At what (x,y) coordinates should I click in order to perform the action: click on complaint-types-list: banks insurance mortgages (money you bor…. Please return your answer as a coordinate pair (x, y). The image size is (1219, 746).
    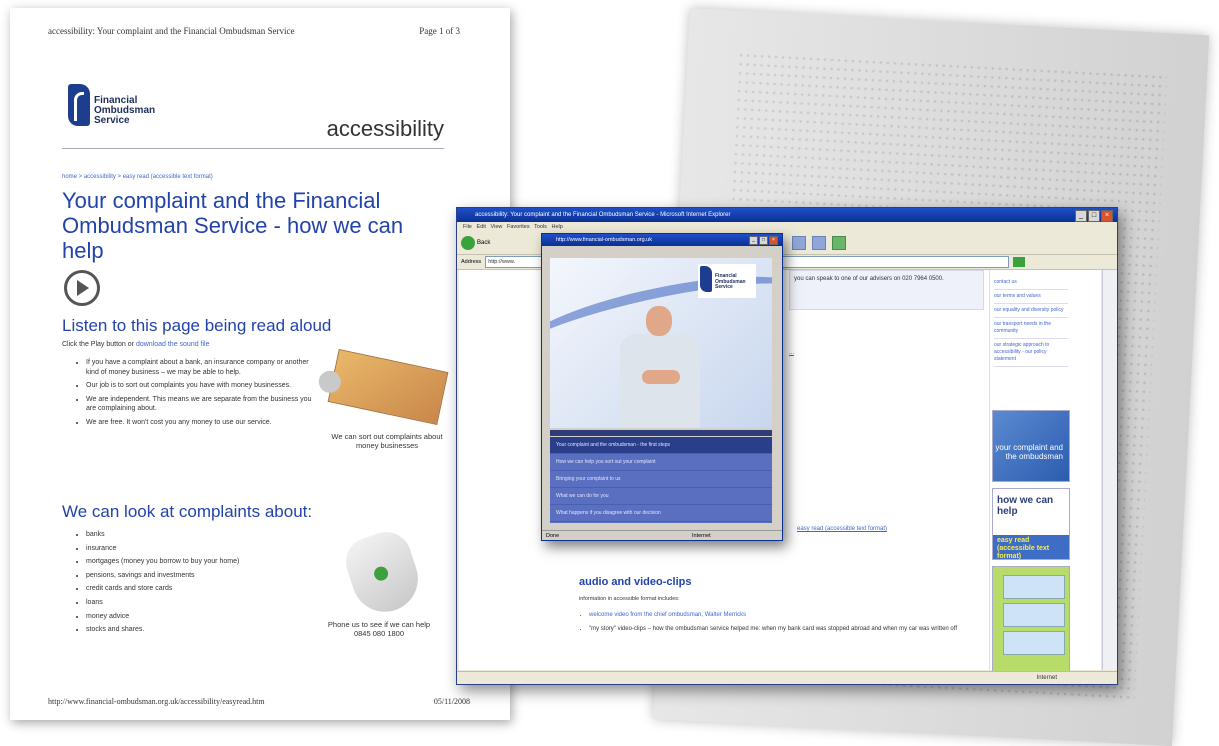
    Looking at the image, I should click on (194, 584).